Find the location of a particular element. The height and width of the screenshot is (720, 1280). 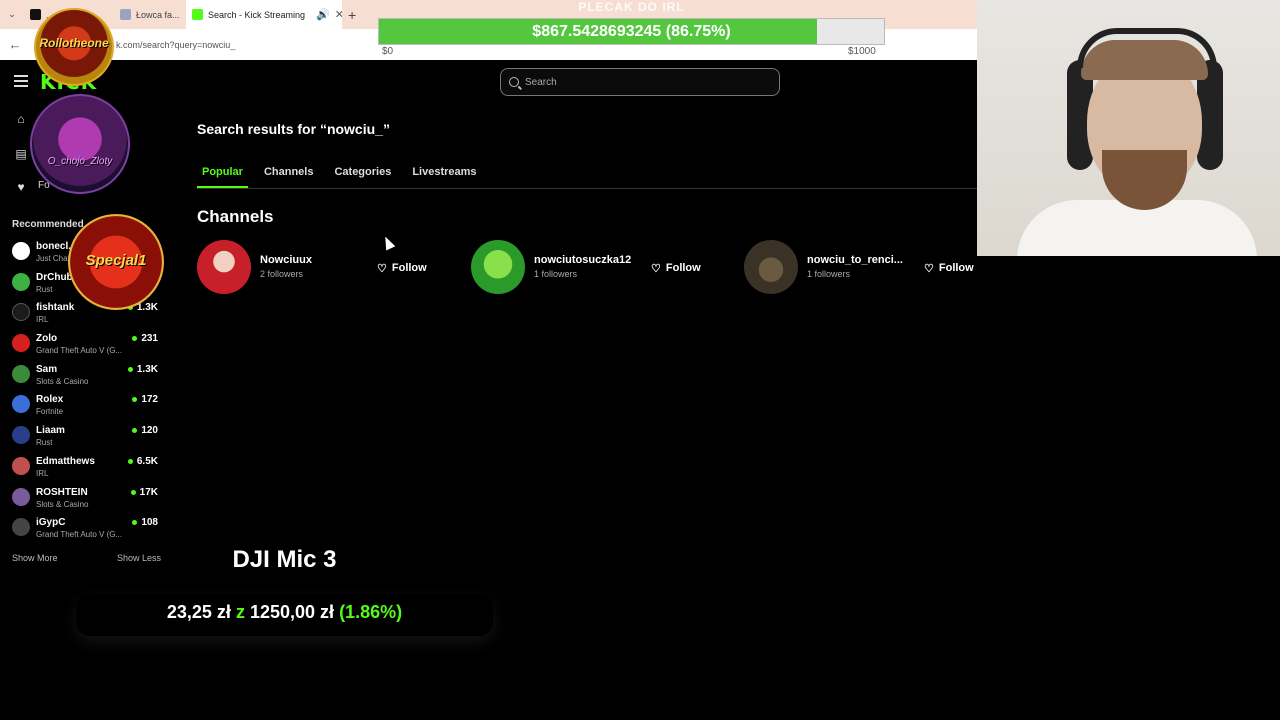

new-tab-button: + is located at coordinates (352, 14).